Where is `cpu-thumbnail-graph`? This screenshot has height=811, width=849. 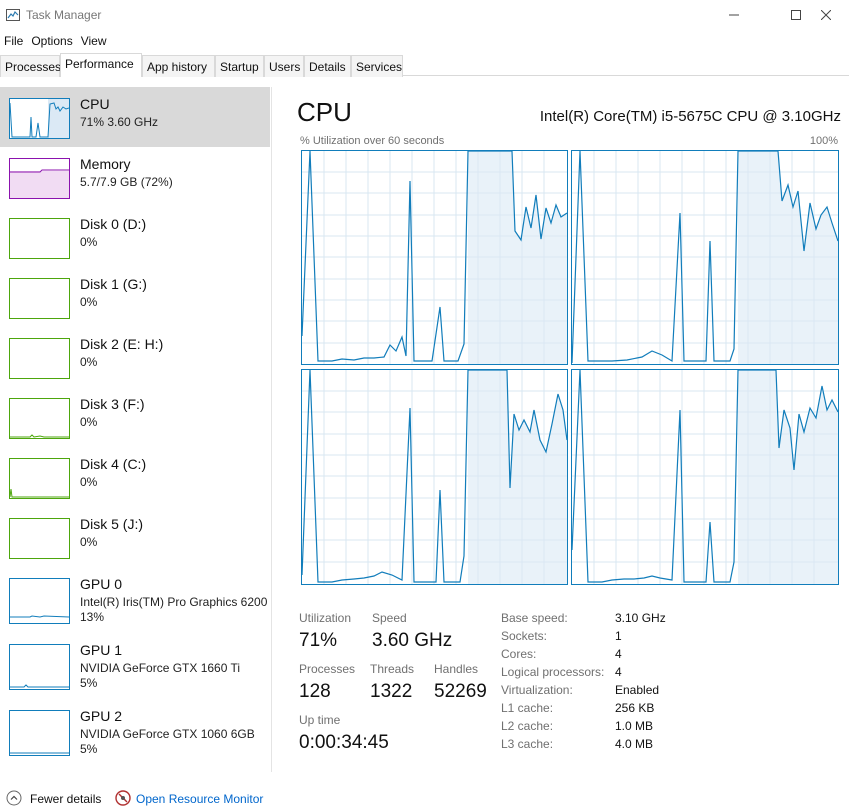 cpu-thumbnail-graph is located at coordinates (39, 118).